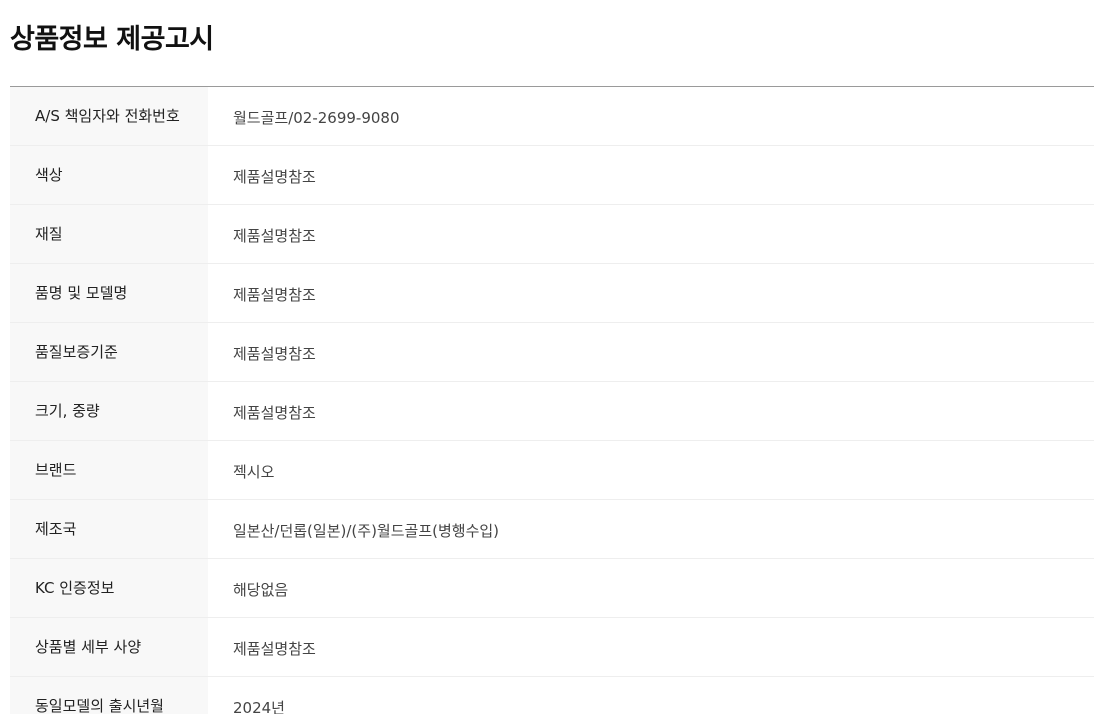 The width and height of the screenshot is (1094, 714). Describe the element at coordinates (109, 529) in the screenshot. I see `row-label: 제조국` at that location.